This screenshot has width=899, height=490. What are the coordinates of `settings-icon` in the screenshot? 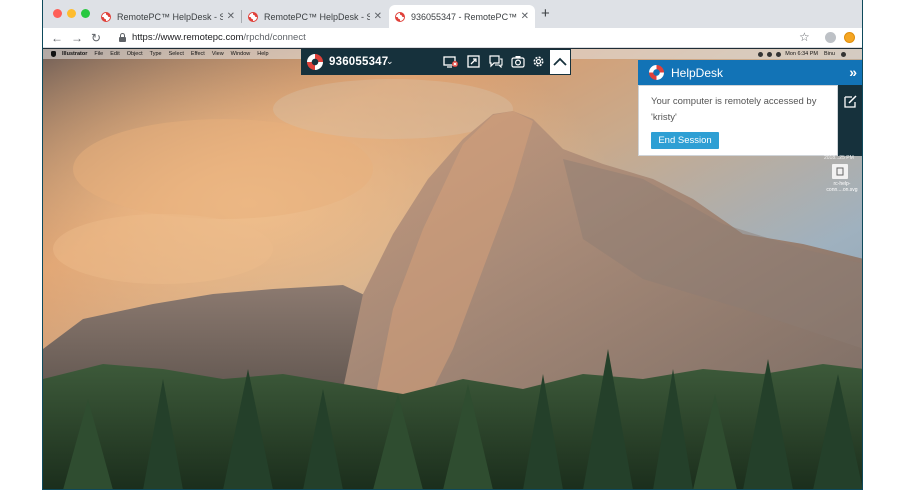 It's located at (539, 61).